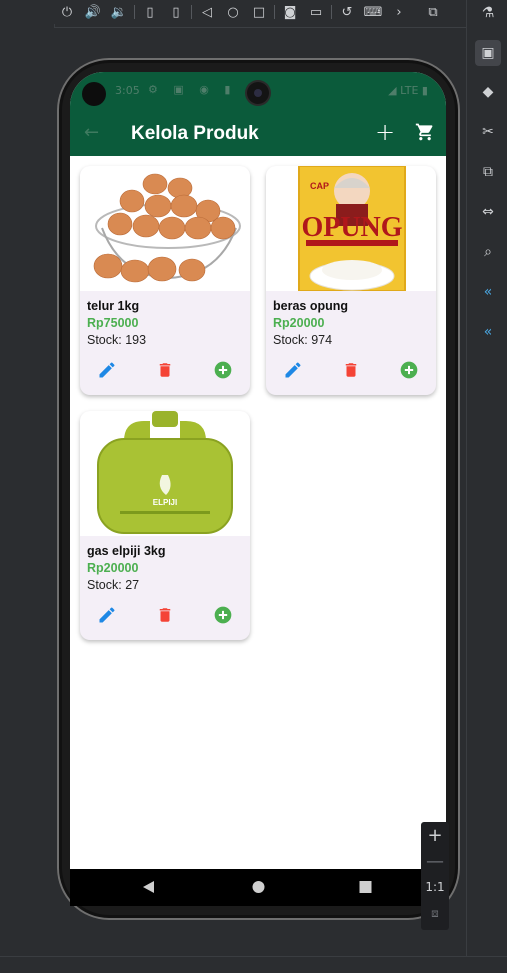 The width and height of the screenshot is (507, 973). Describe the element at coordinates (311, 306) in the screenshot. I see `product-name: beras opung` at that location.